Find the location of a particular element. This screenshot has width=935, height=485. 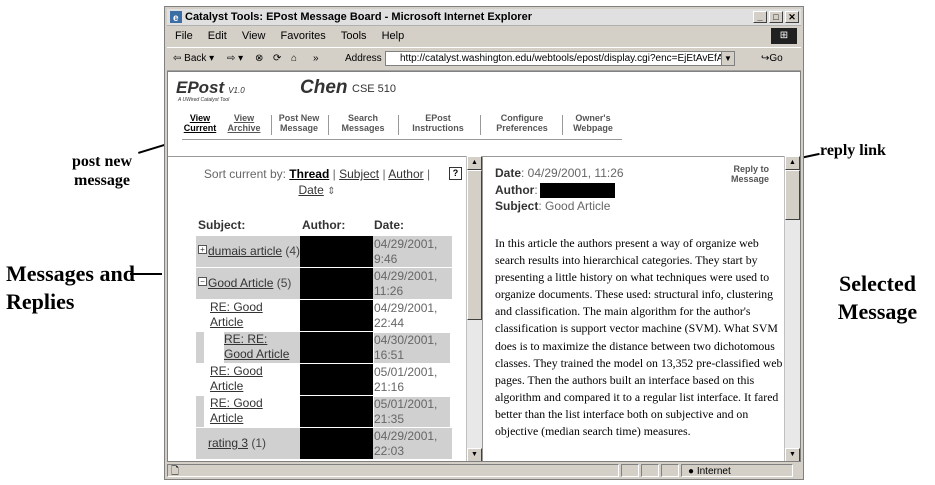

forward-button: ⇨ ▾ is located at coordinates (235, 59).